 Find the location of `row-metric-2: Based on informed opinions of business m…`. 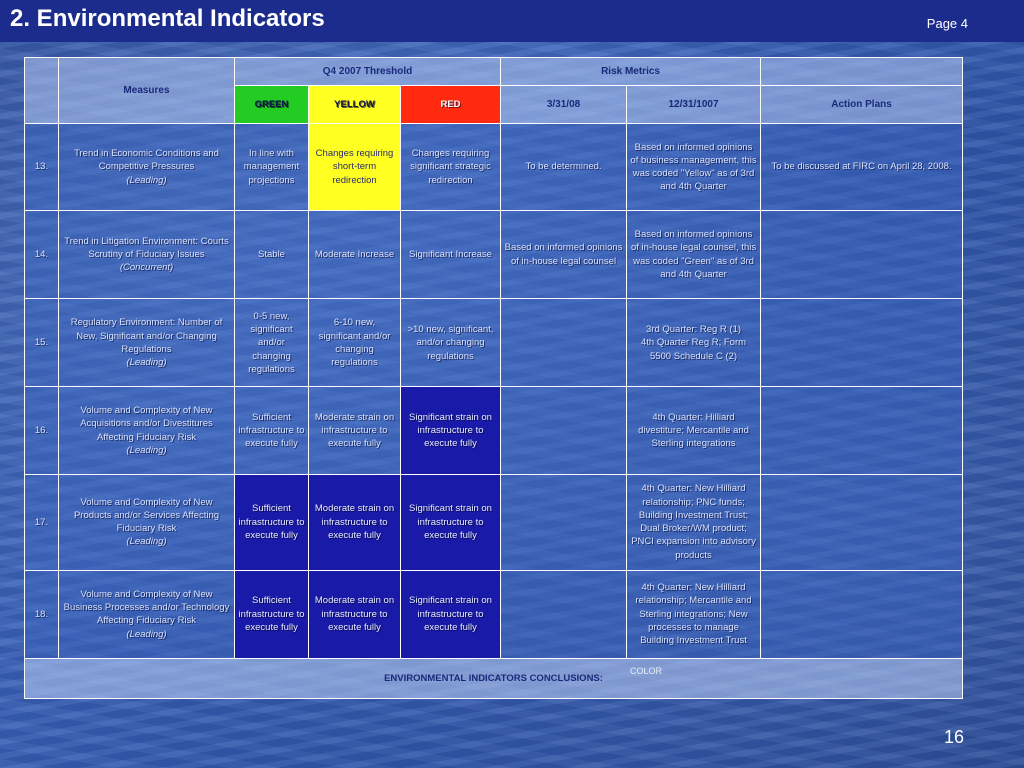

row-metric-2: Based on informed opinions of business m… is located at coordinates (694, 167).